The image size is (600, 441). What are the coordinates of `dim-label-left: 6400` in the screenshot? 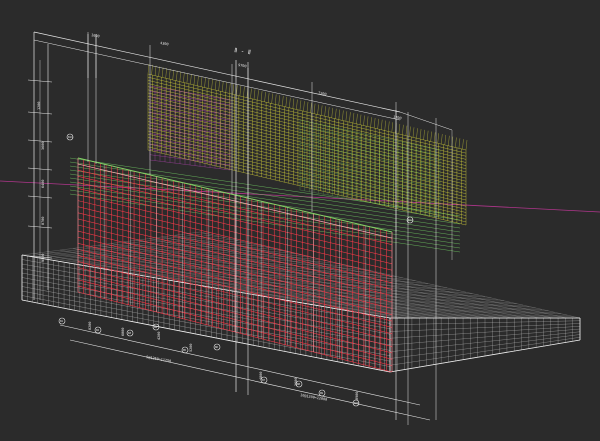 It's located at (43, 184).